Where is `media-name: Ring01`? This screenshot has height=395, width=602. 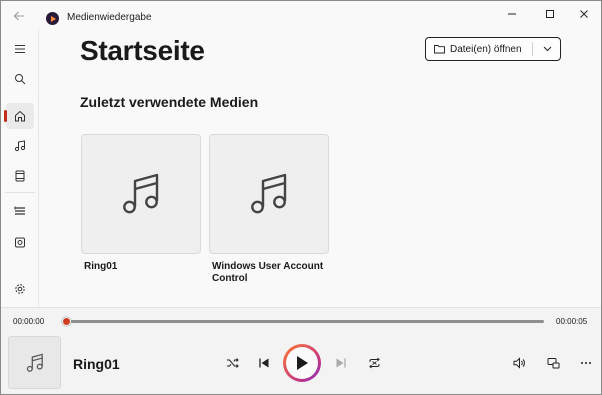 media-name: Ring01 is located at coordinates (101, 266).